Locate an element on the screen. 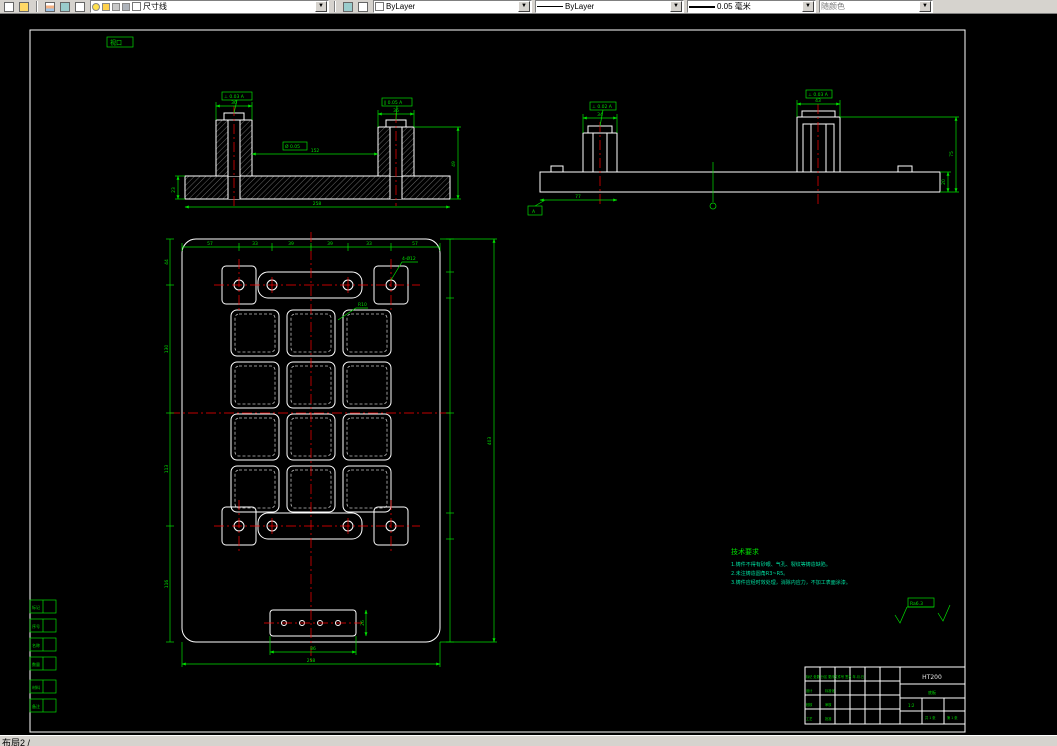 The height and width of the screenshot is (746, 1057). dimension-label: 116 is located at coordinates (167, 584).